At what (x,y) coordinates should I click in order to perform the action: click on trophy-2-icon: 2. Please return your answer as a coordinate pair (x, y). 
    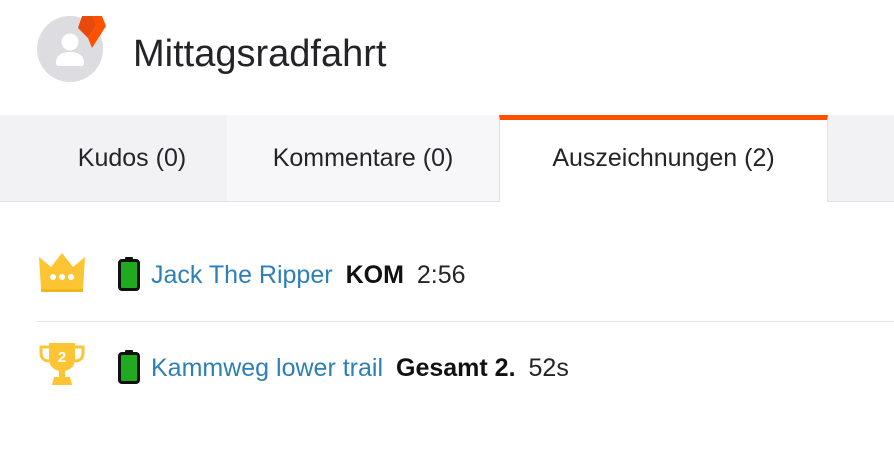
    Looking at the image, I should click on (62, 364).